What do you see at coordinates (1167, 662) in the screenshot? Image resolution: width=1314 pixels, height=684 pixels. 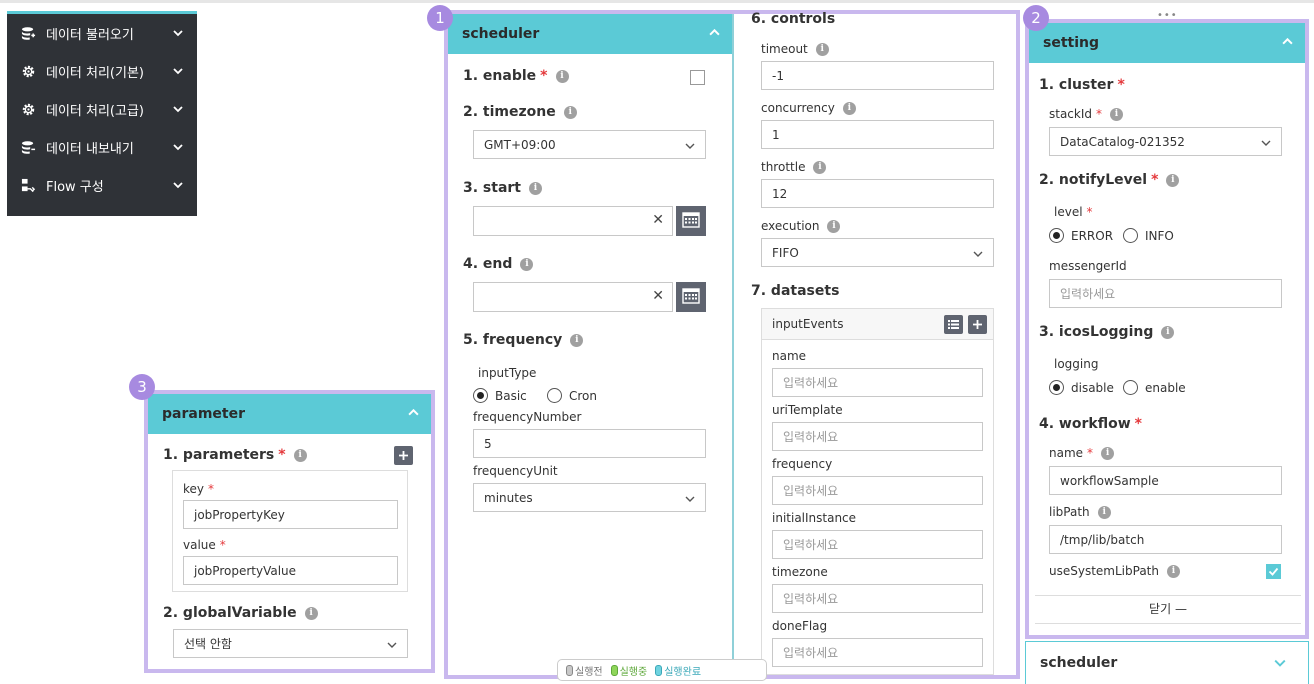 I see `scheduler-collapsed-panel: scheduler` at bounding box center [1167, 662].